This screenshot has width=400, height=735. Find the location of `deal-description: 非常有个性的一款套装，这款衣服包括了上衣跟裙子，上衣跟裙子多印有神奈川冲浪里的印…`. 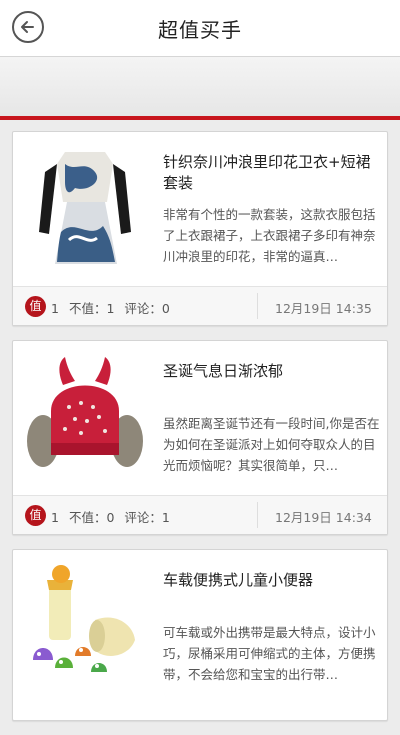

deal-description: 非常有个性的一款套装，这款衣服包括了上衣跟裙子，上衣跟裙子多印有神奈川冲浪里的印… is located at coordinates (269, 235).